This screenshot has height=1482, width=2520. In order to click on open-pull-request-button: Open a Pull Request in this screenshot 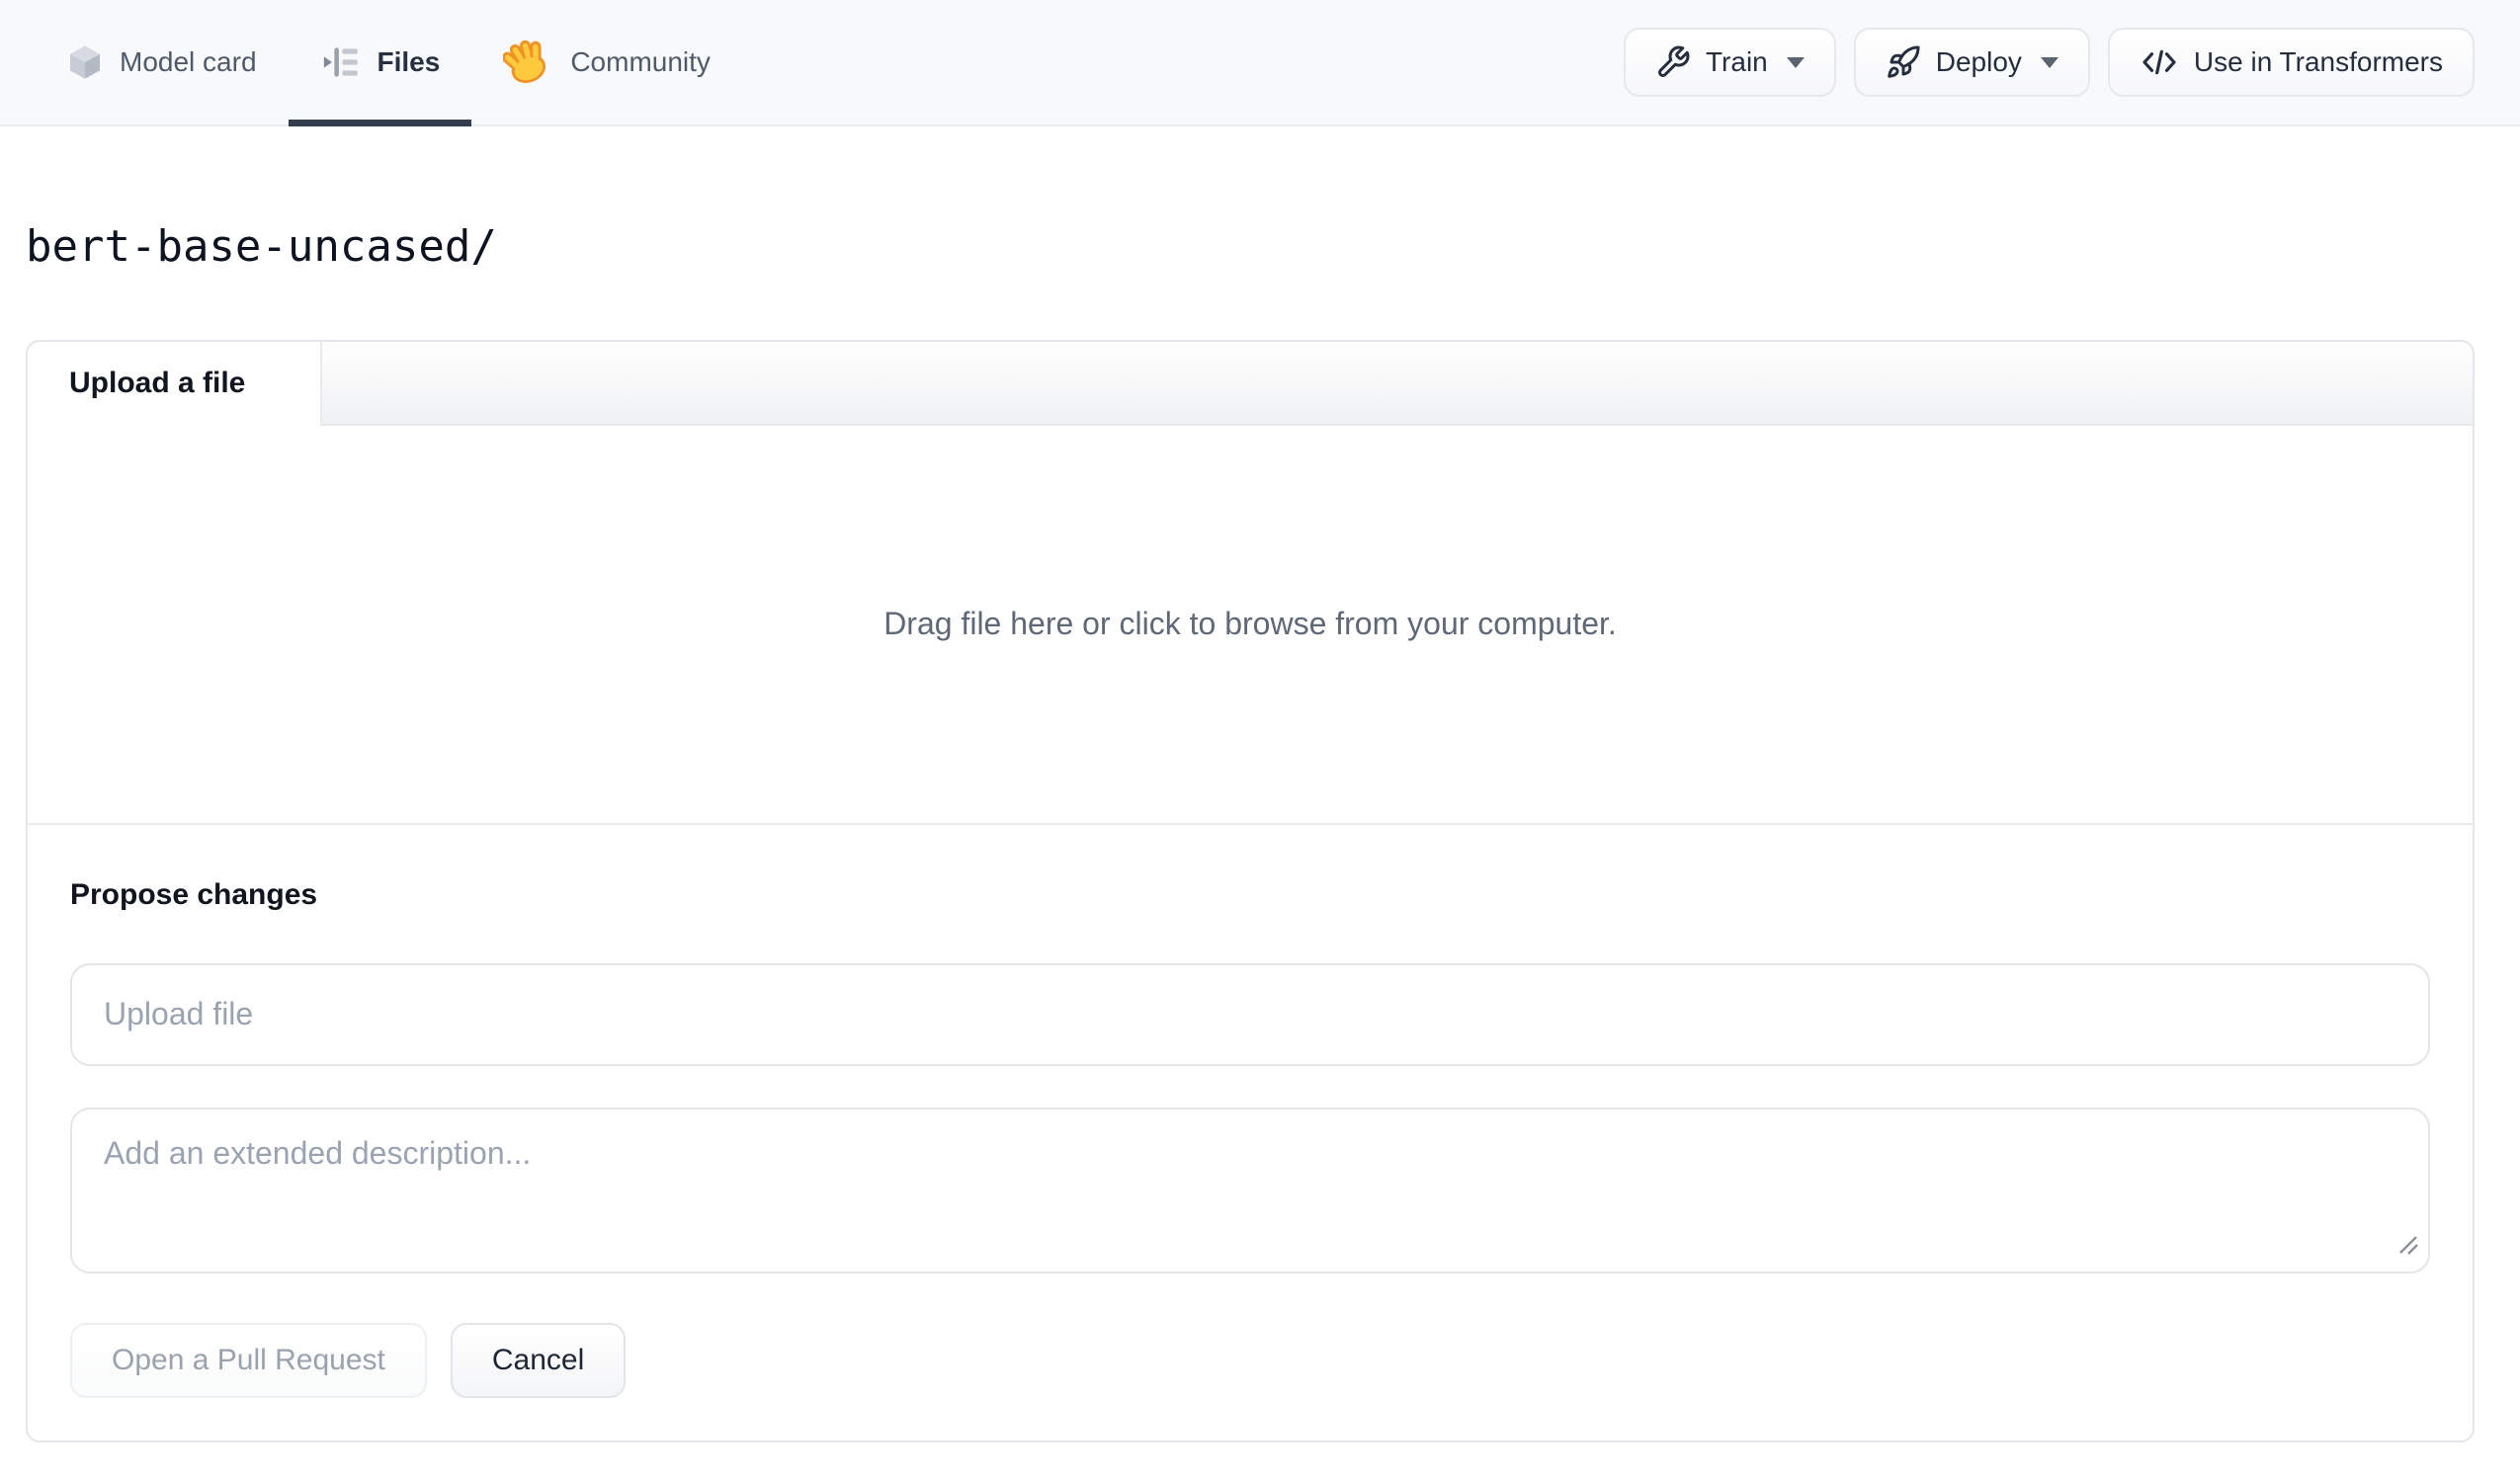, I will do `click(248, 1360)`.